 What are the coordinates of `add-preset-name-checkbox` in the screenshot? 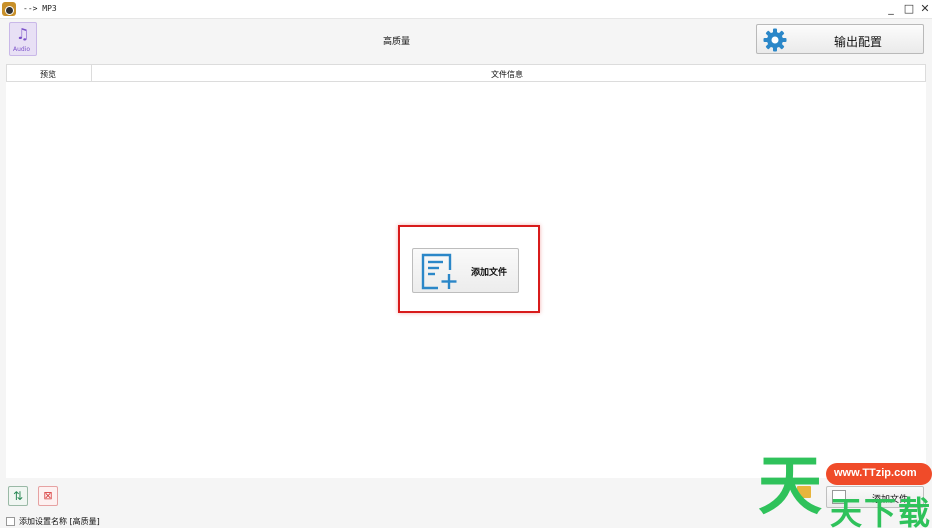 It's located at (10, 521).